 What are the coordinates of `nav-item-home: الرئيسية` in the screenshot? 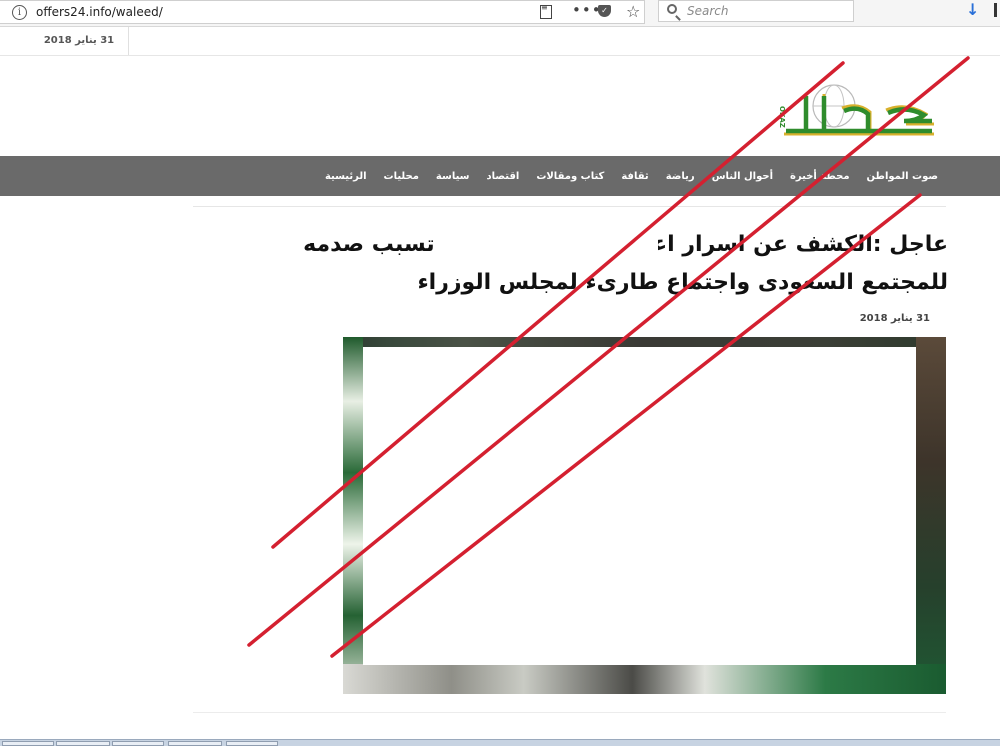 It's located at (346, 176).